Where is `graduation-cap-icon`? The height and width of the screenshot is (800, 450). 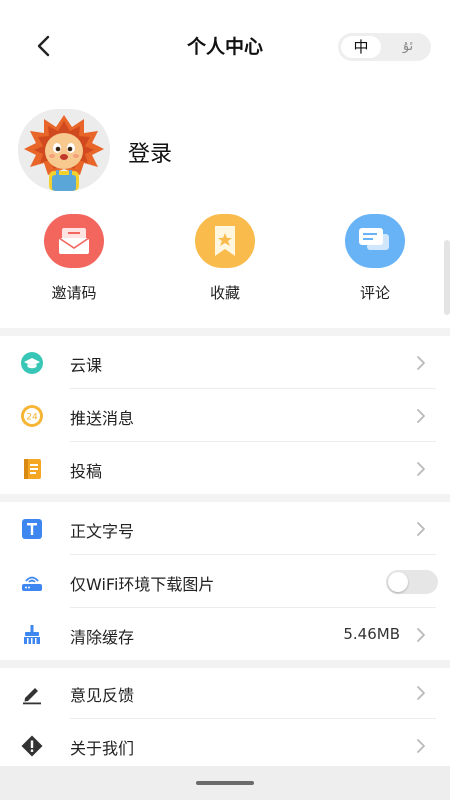 graduation-cap-icon is located at coordinates (32, 363).